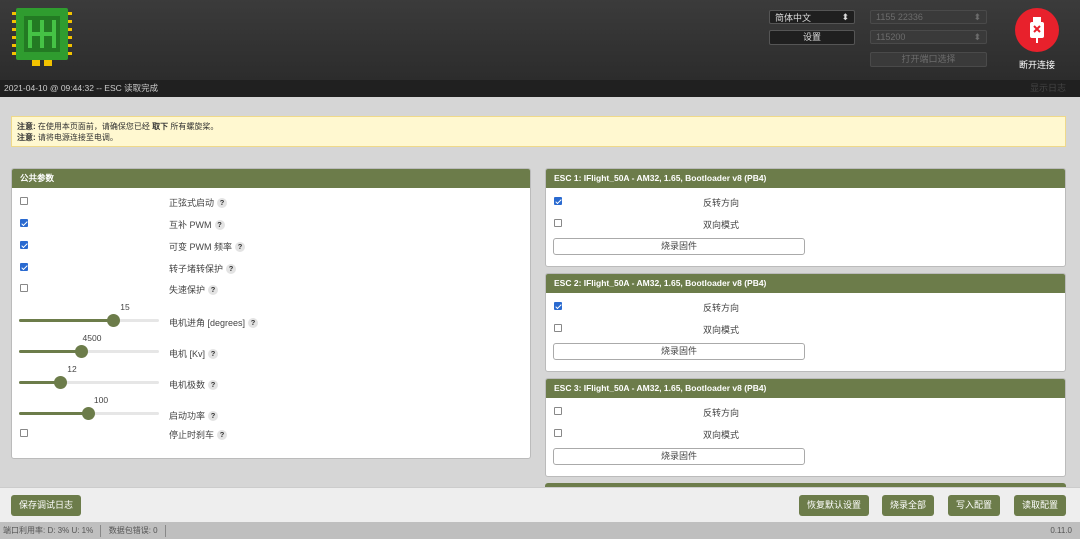 The height and width of the screenshot is (539, 1080). I want to click on language-select: 简体中文 ⬍, so click(812, 17).